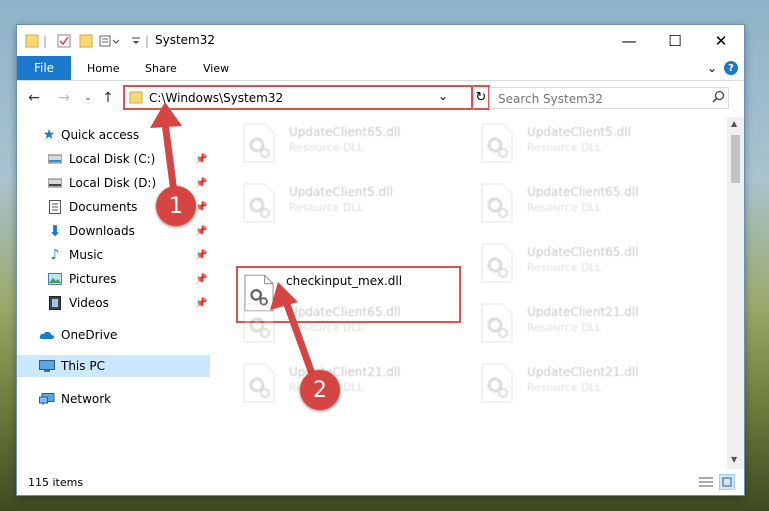 The height and width of the screenshot is (511, 769). I want to click on step-1-badge: 1, so click(176, 206).